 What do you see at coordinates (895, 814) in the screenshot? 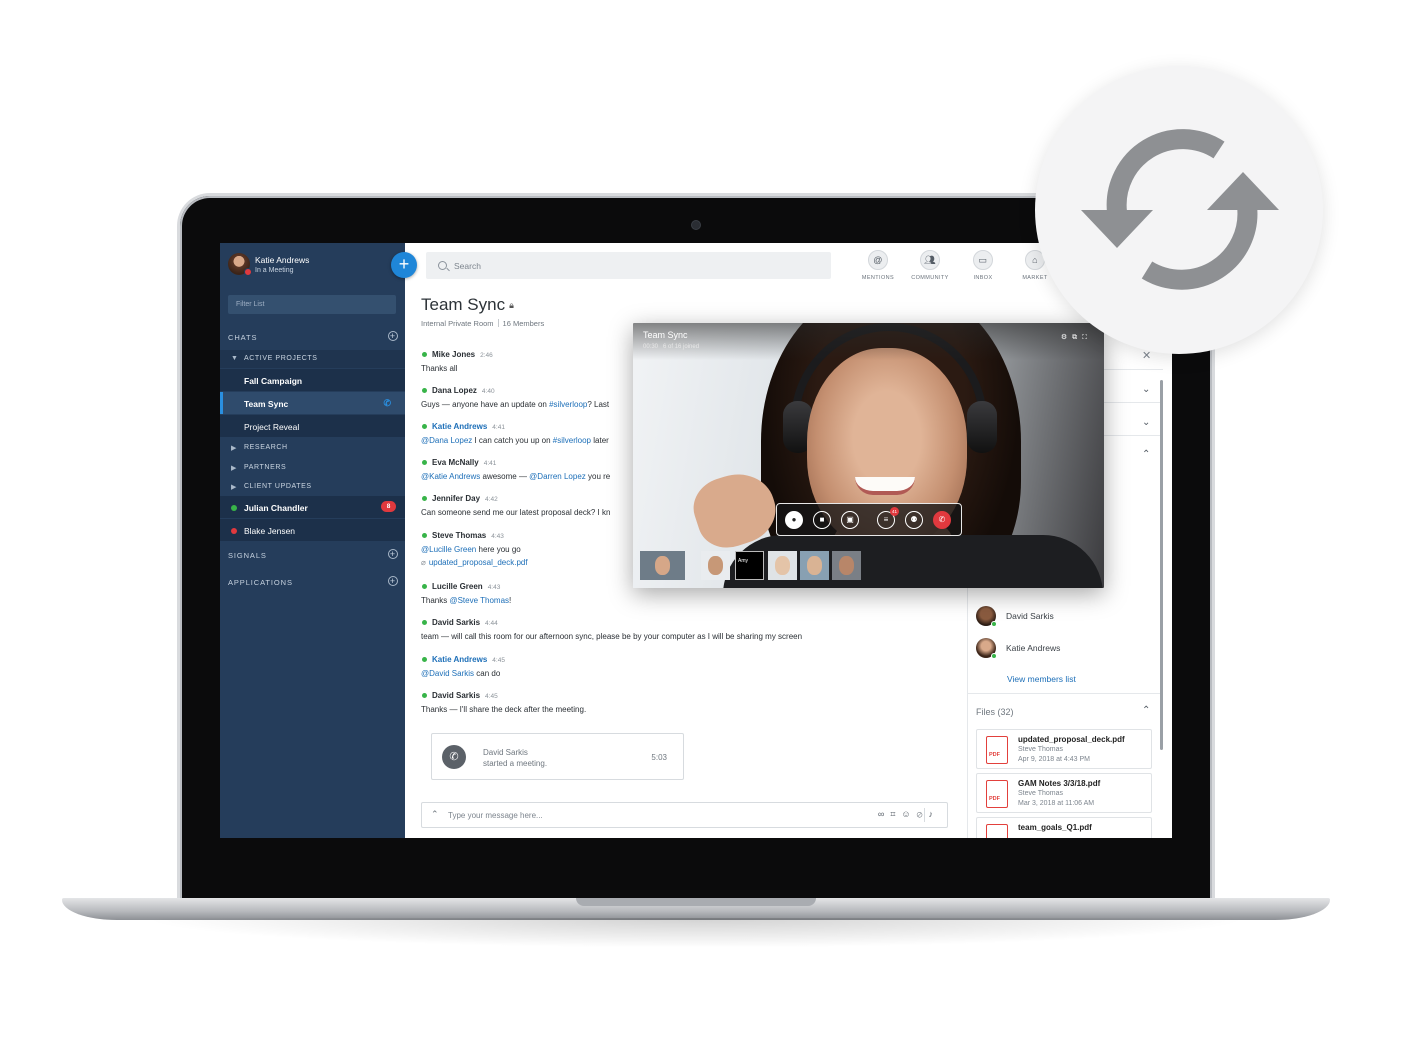
I see `screenshot-icon: ⌗` at bounding box center [895, 814].